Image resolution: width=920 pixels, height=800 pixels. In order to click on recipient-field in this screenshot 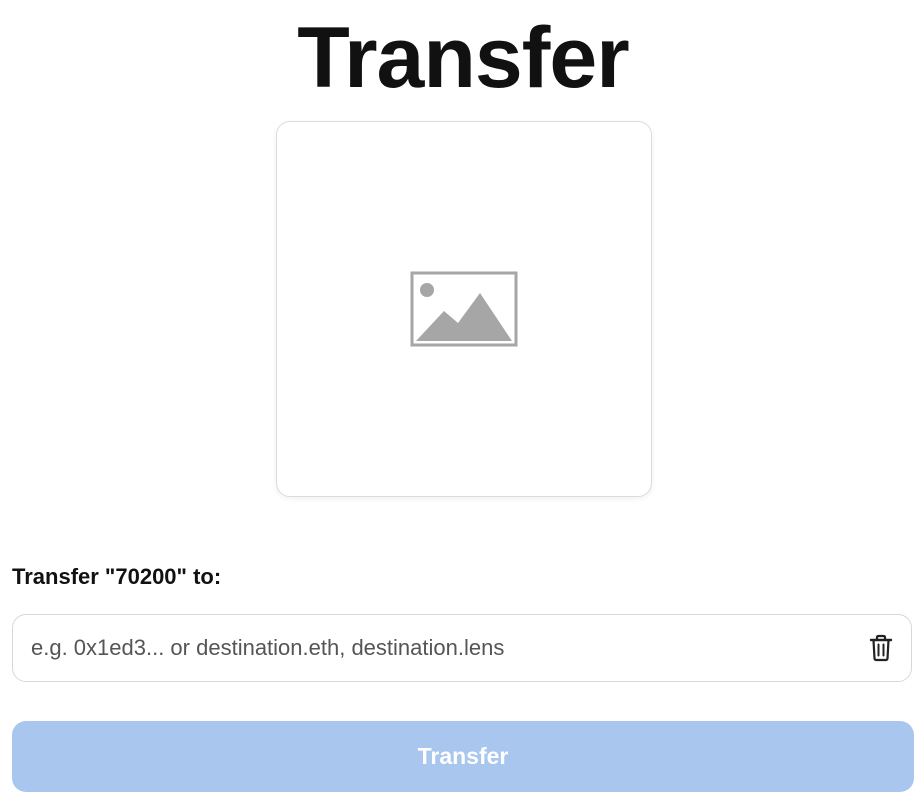, I will do `click(462, 648)`.